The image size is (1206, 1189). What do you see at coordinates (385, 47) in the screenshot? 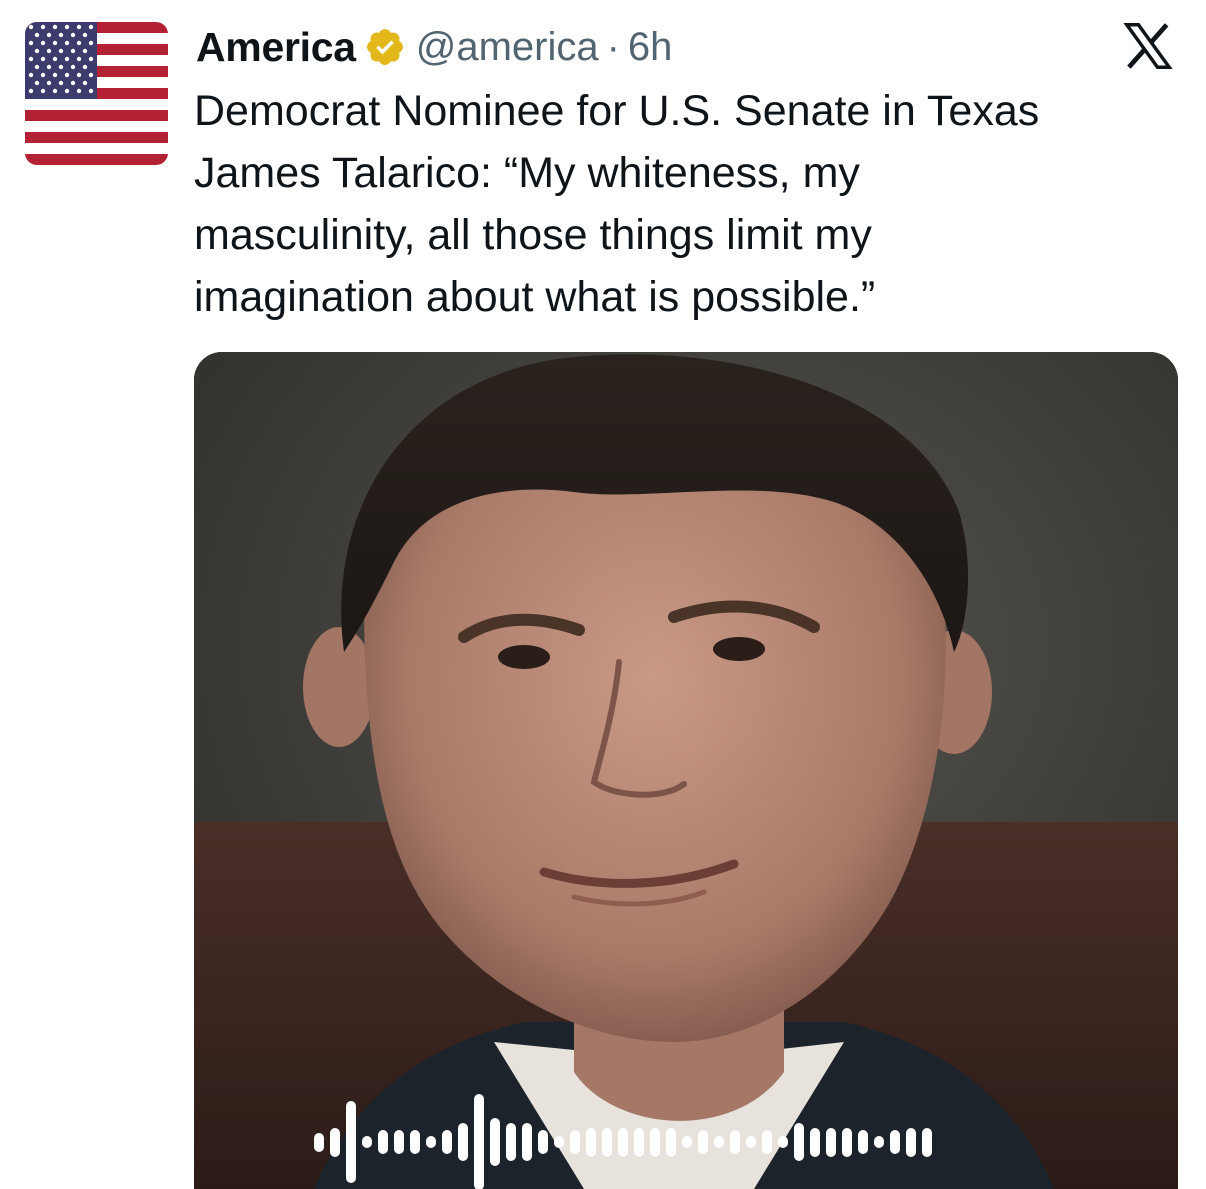
I see `verified-badge-icon` at bounding box center [385, 47].